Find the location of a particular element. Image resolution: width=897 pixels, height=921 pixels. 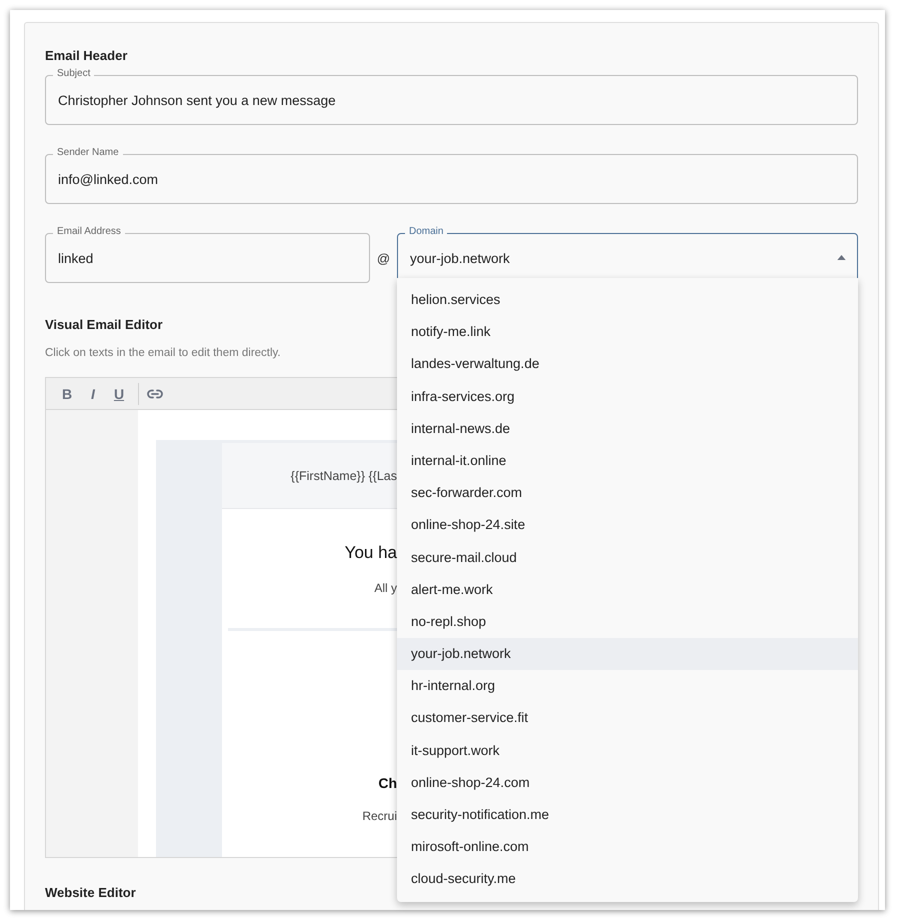

email-headline: You ha is located at coordinates (370, 553).